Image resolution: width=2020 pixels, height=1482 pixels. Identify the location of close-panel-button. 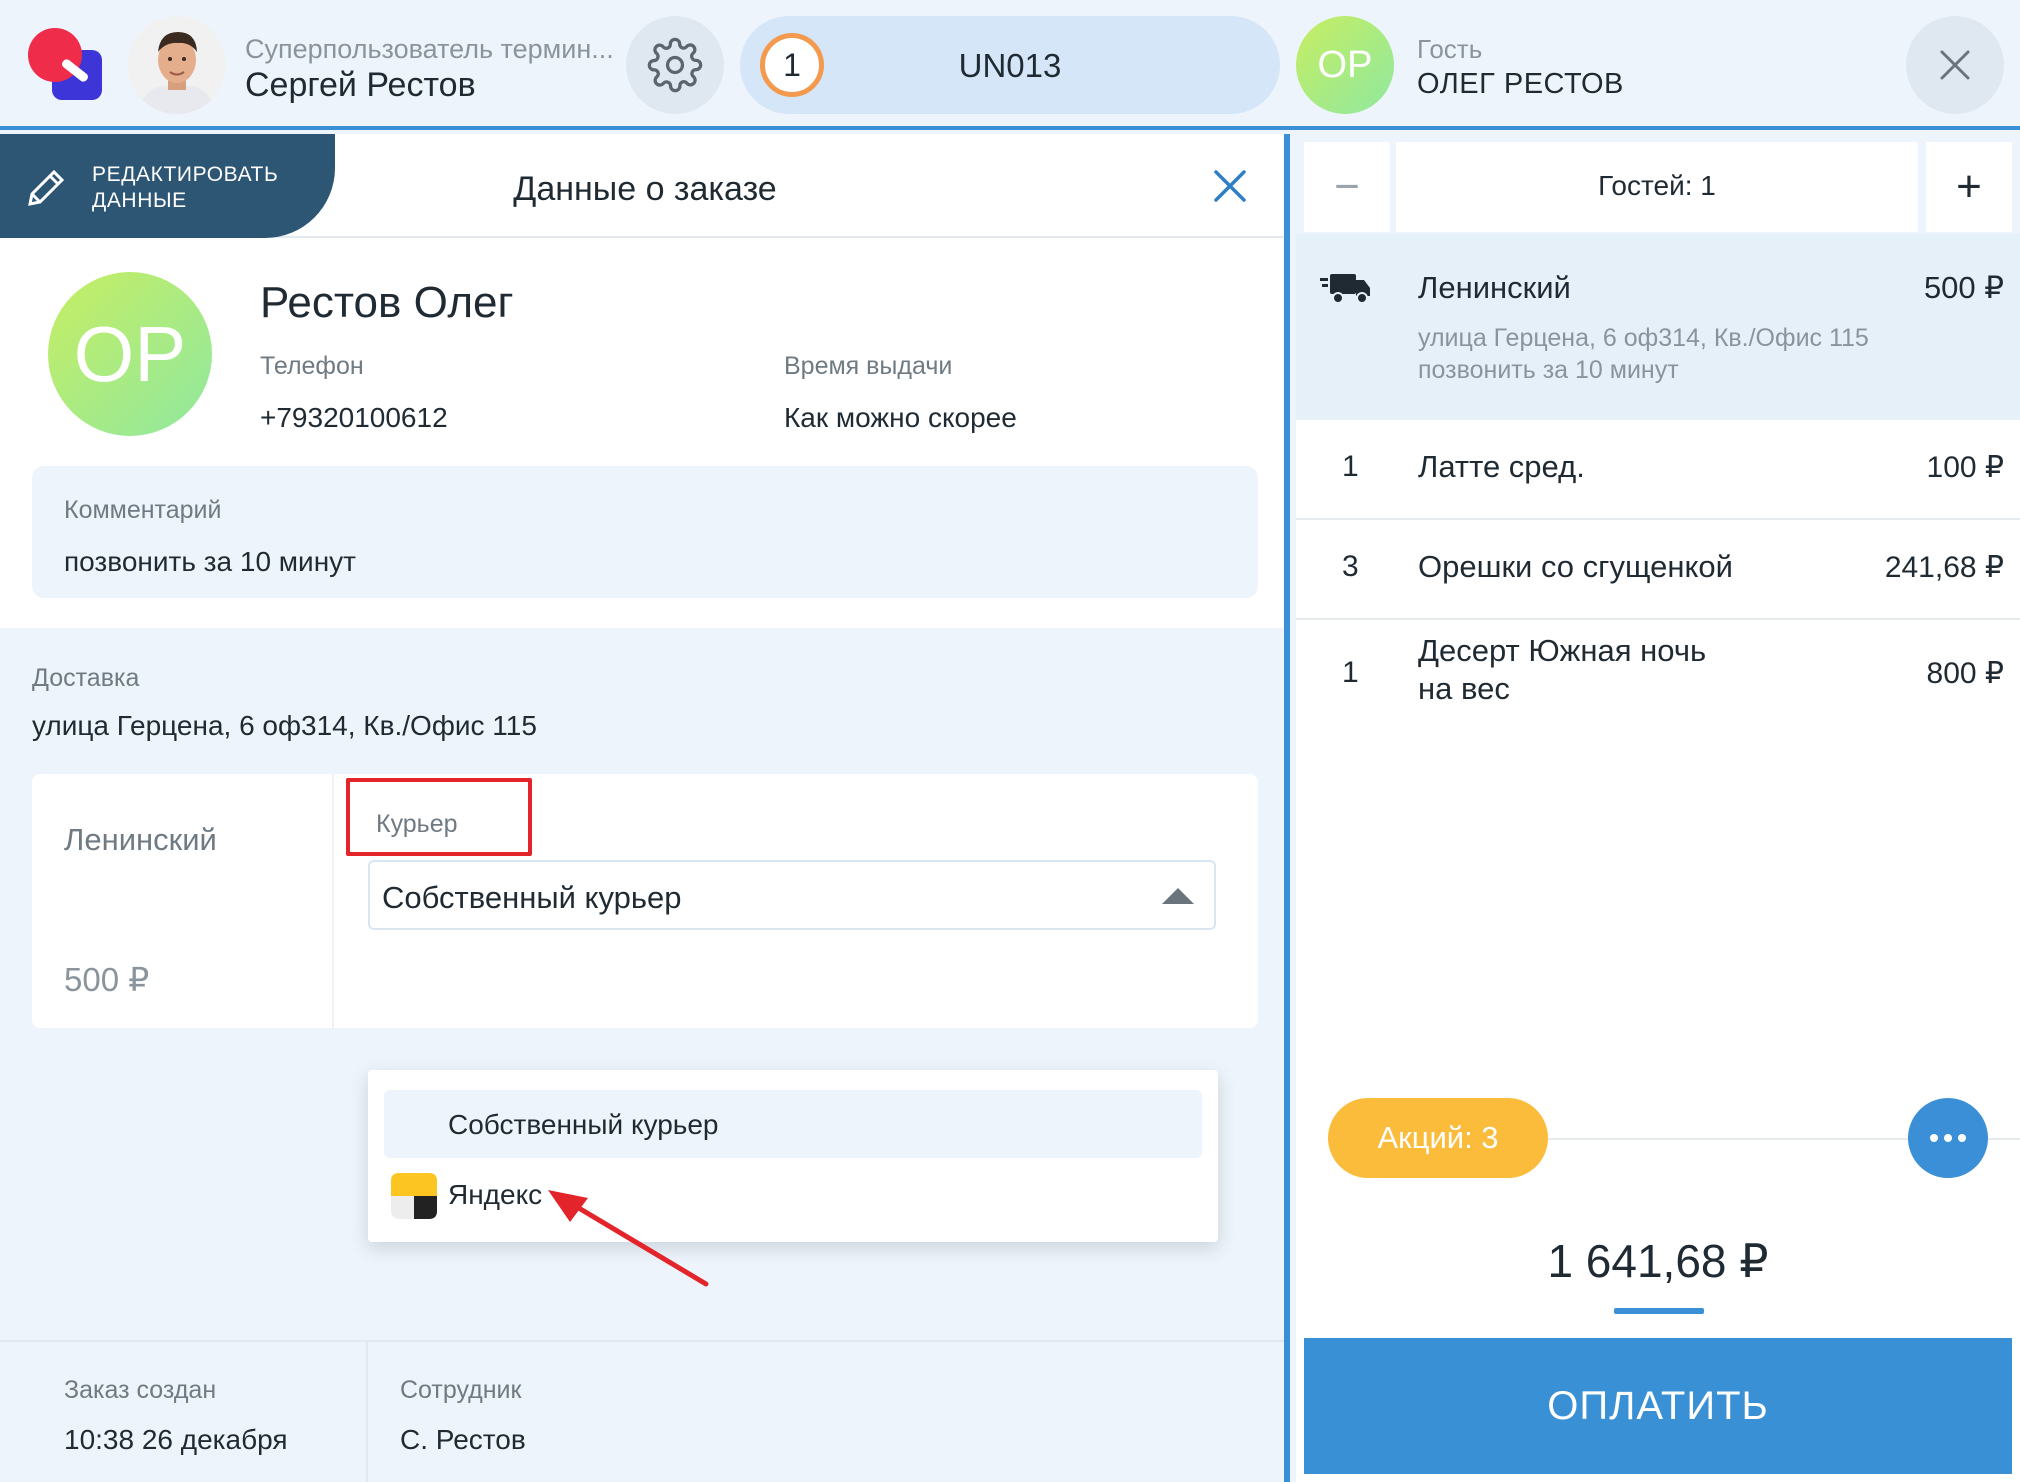
(1230, 188).